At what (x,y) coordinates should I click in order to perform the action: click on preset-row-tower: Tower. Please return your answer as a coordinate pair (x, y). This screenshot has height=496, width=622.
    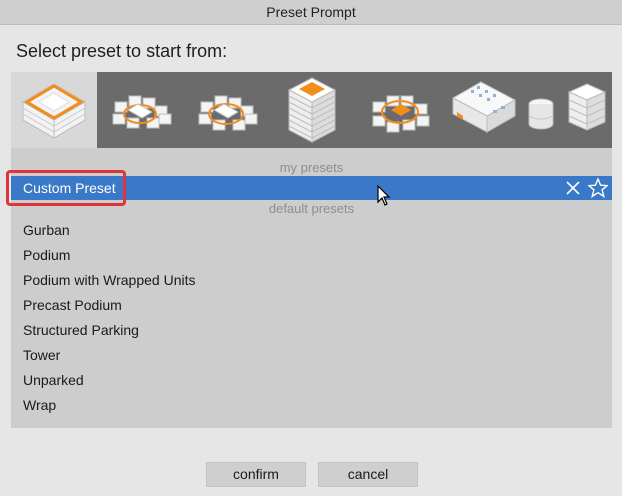
    Looking at the image, I should click on (41, 355).